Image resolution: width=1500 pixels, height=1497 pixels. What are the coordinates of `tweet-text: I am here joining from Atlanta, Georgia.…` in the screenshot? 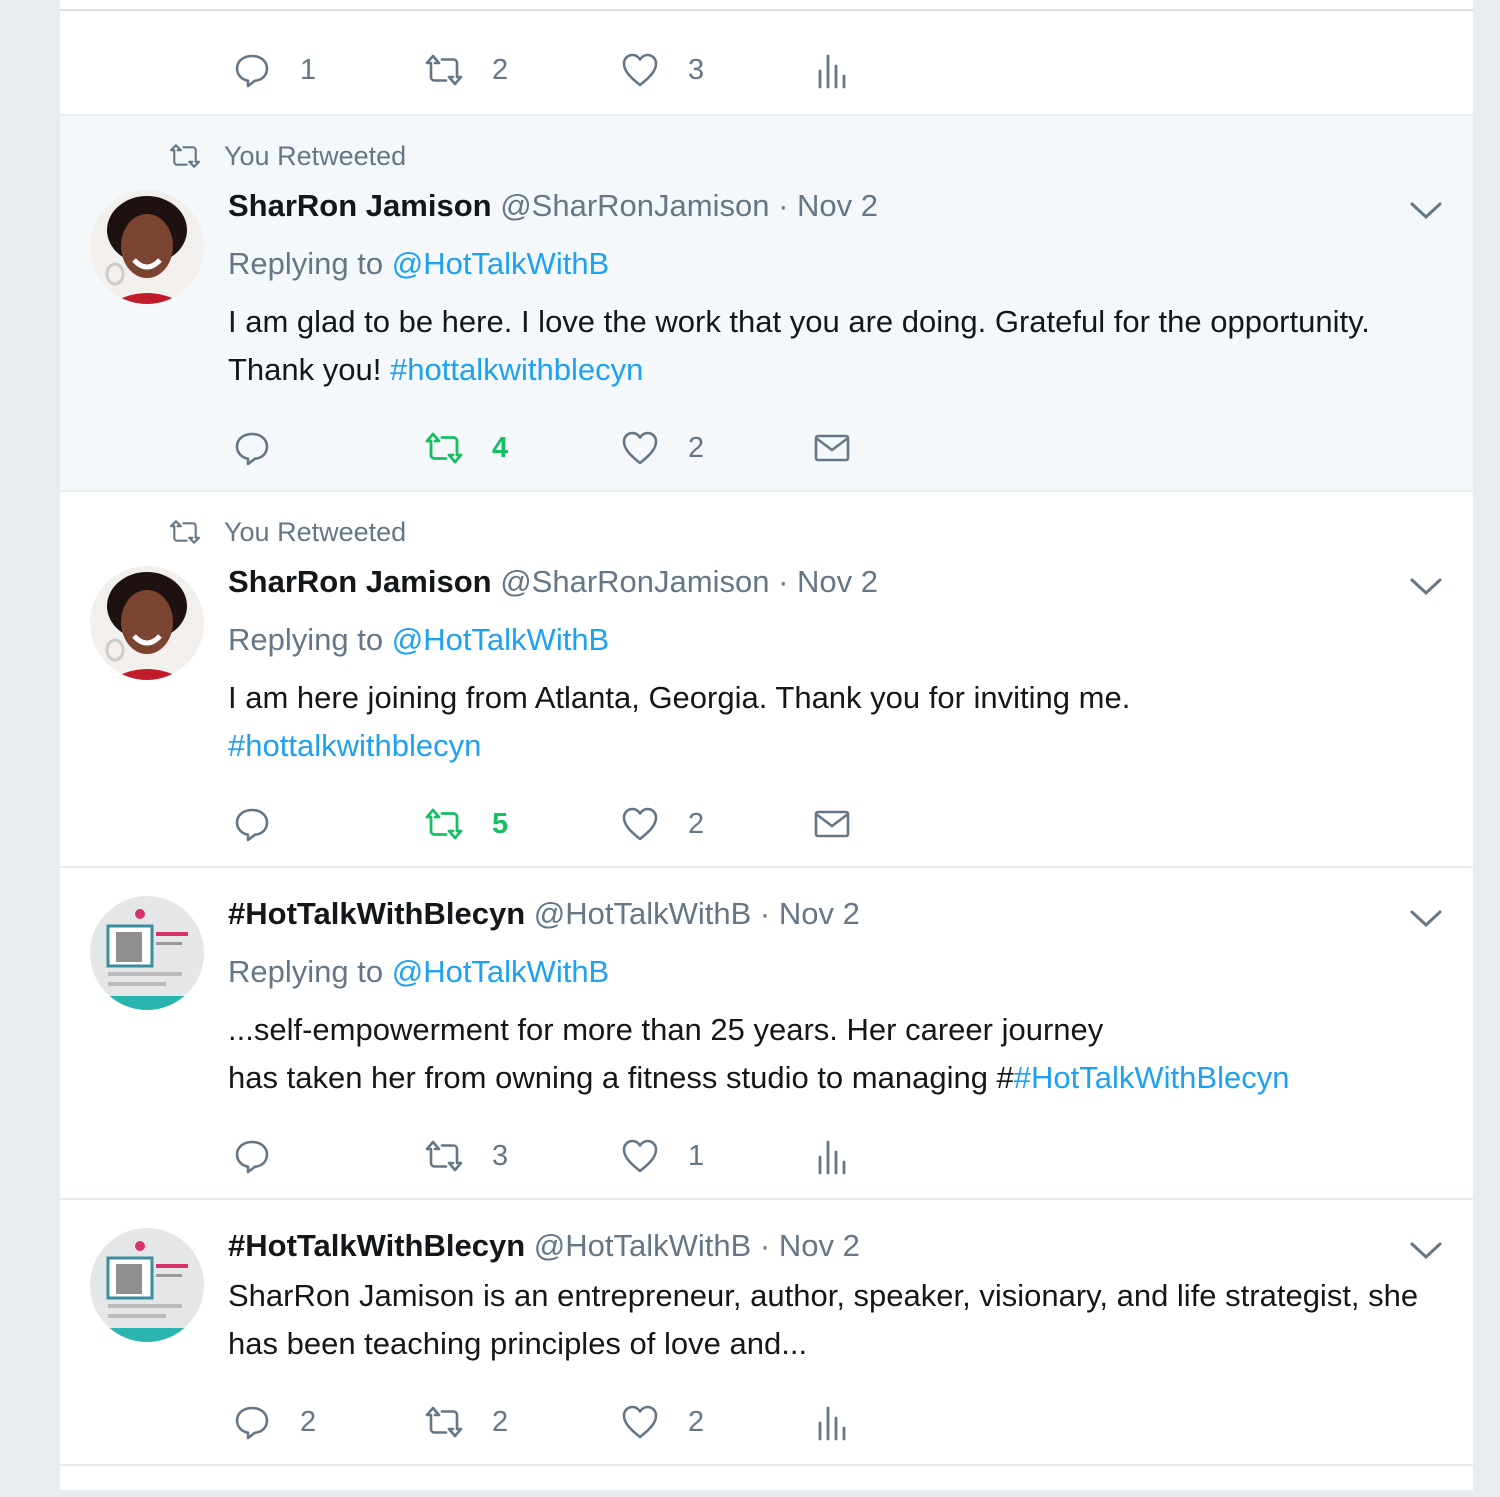 It's located at (843, 722).